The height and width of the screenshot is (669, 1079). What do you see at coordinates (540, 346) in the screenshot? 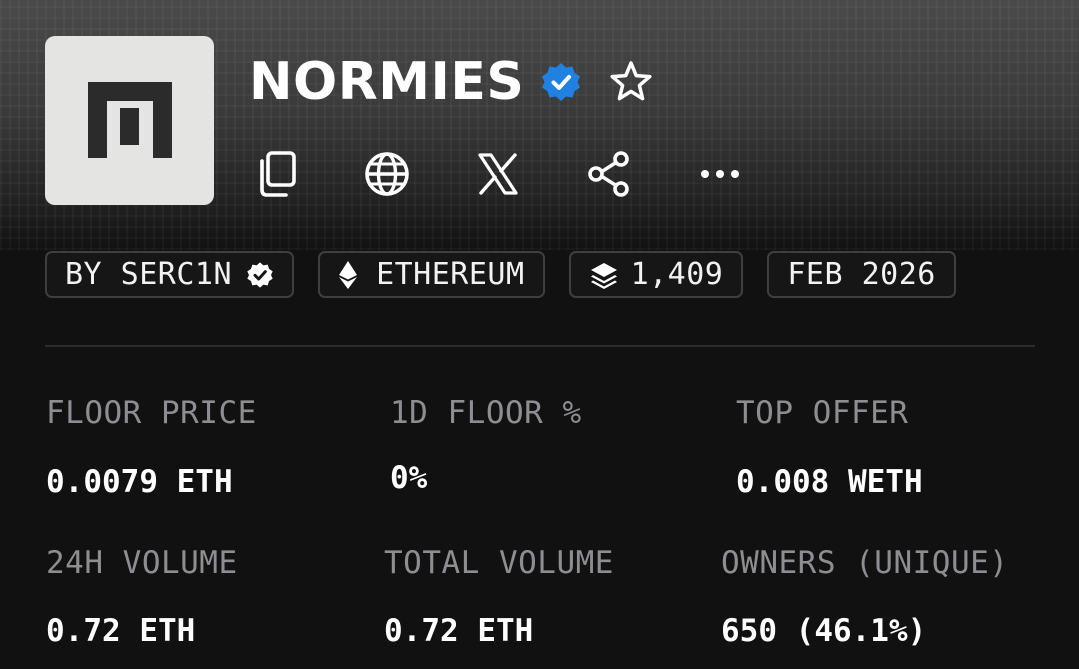
I see `section-divider` at bounding box center [540, 346].